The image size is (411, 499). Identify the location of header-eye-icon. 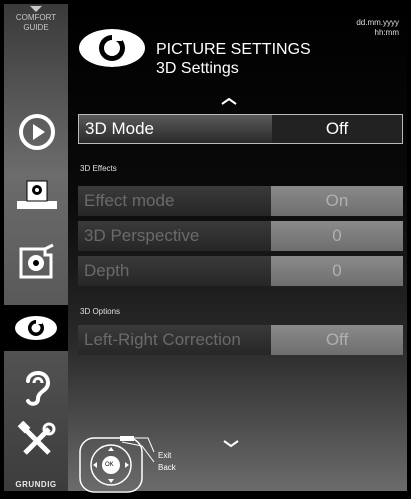
(112, 50).